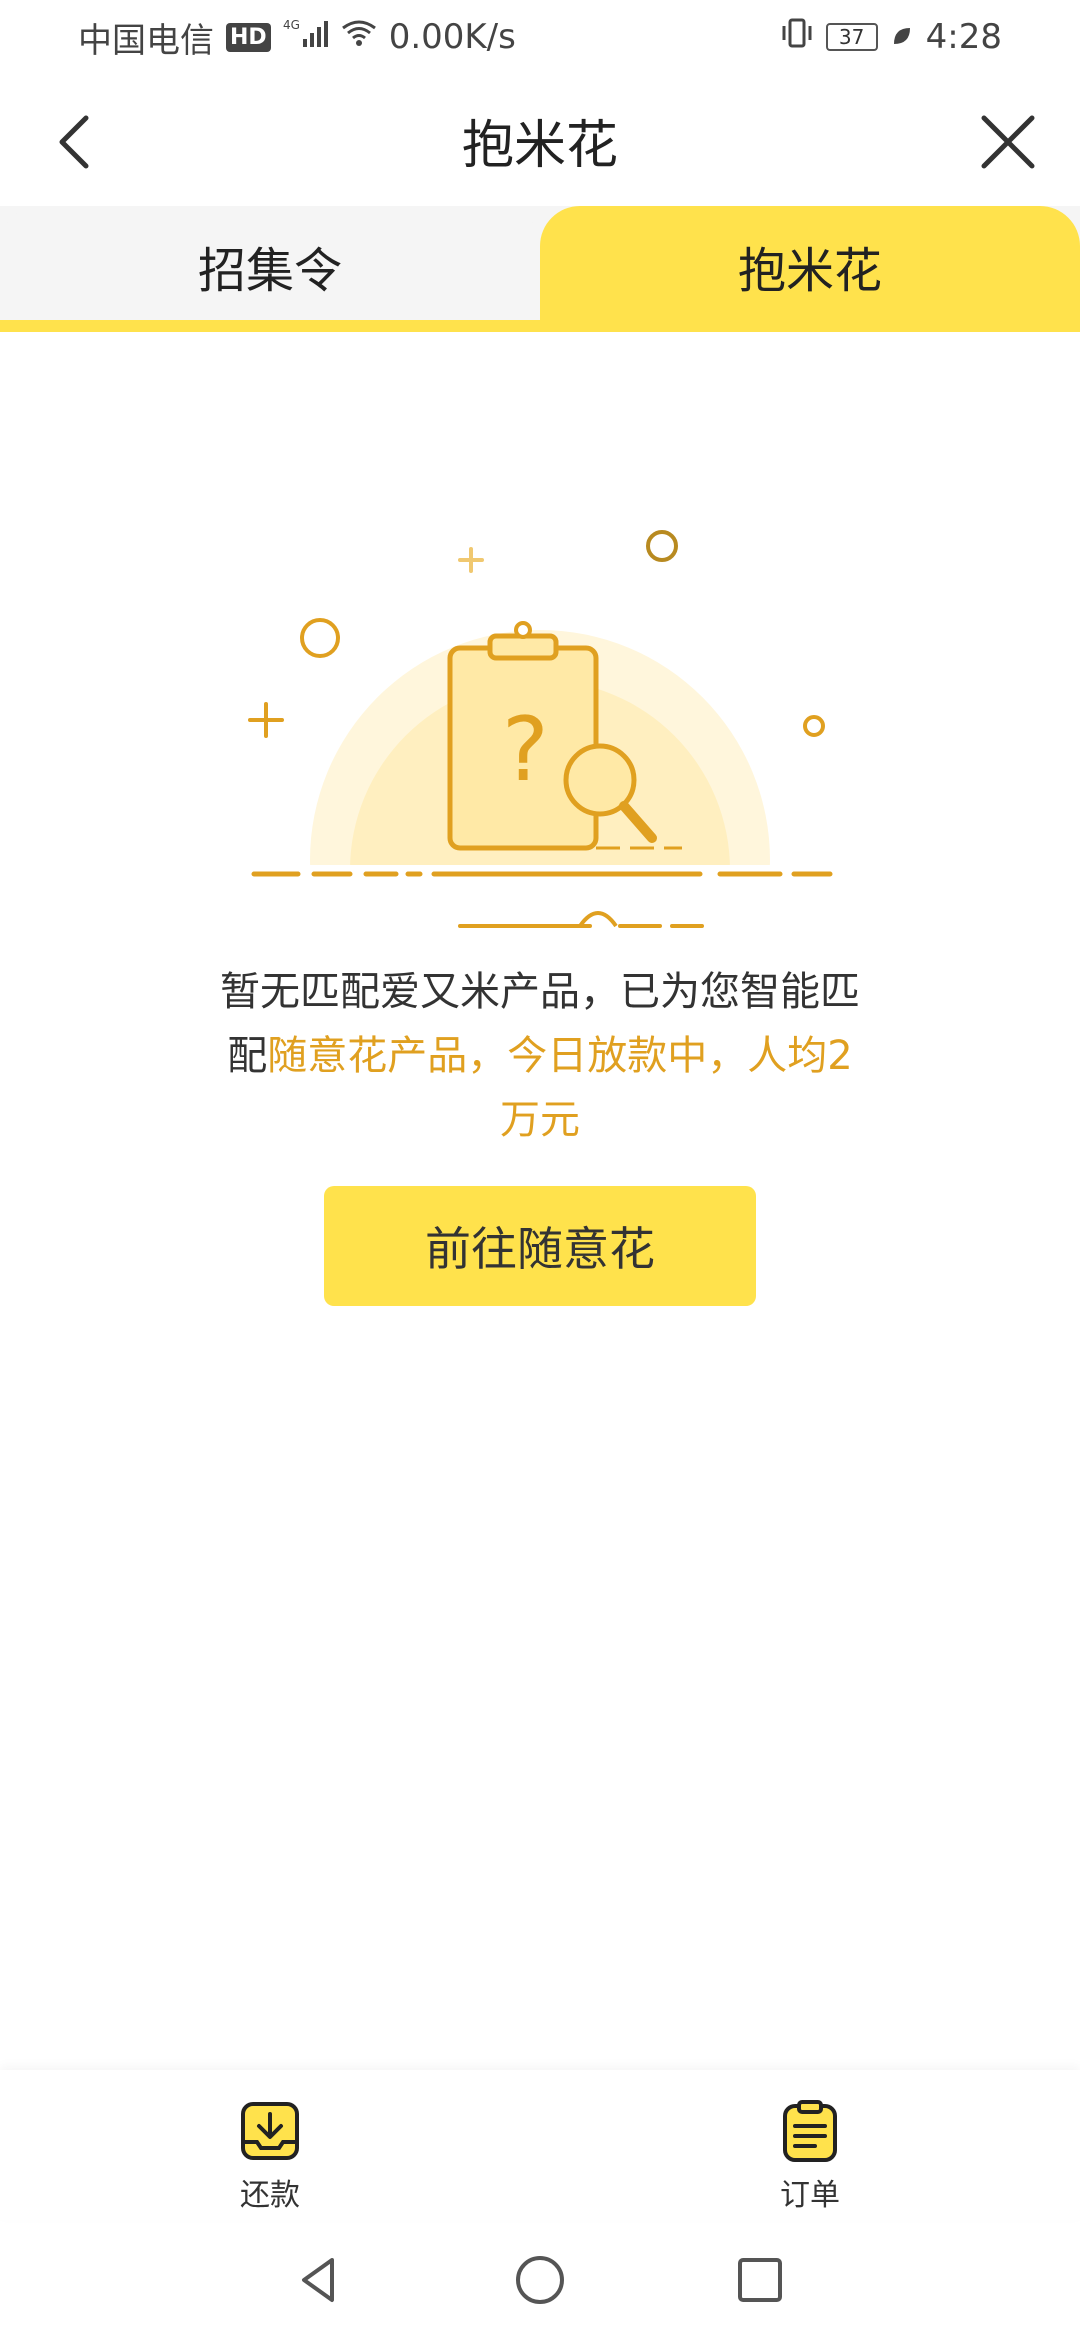  I want to click on back-button, so click(78, 142).